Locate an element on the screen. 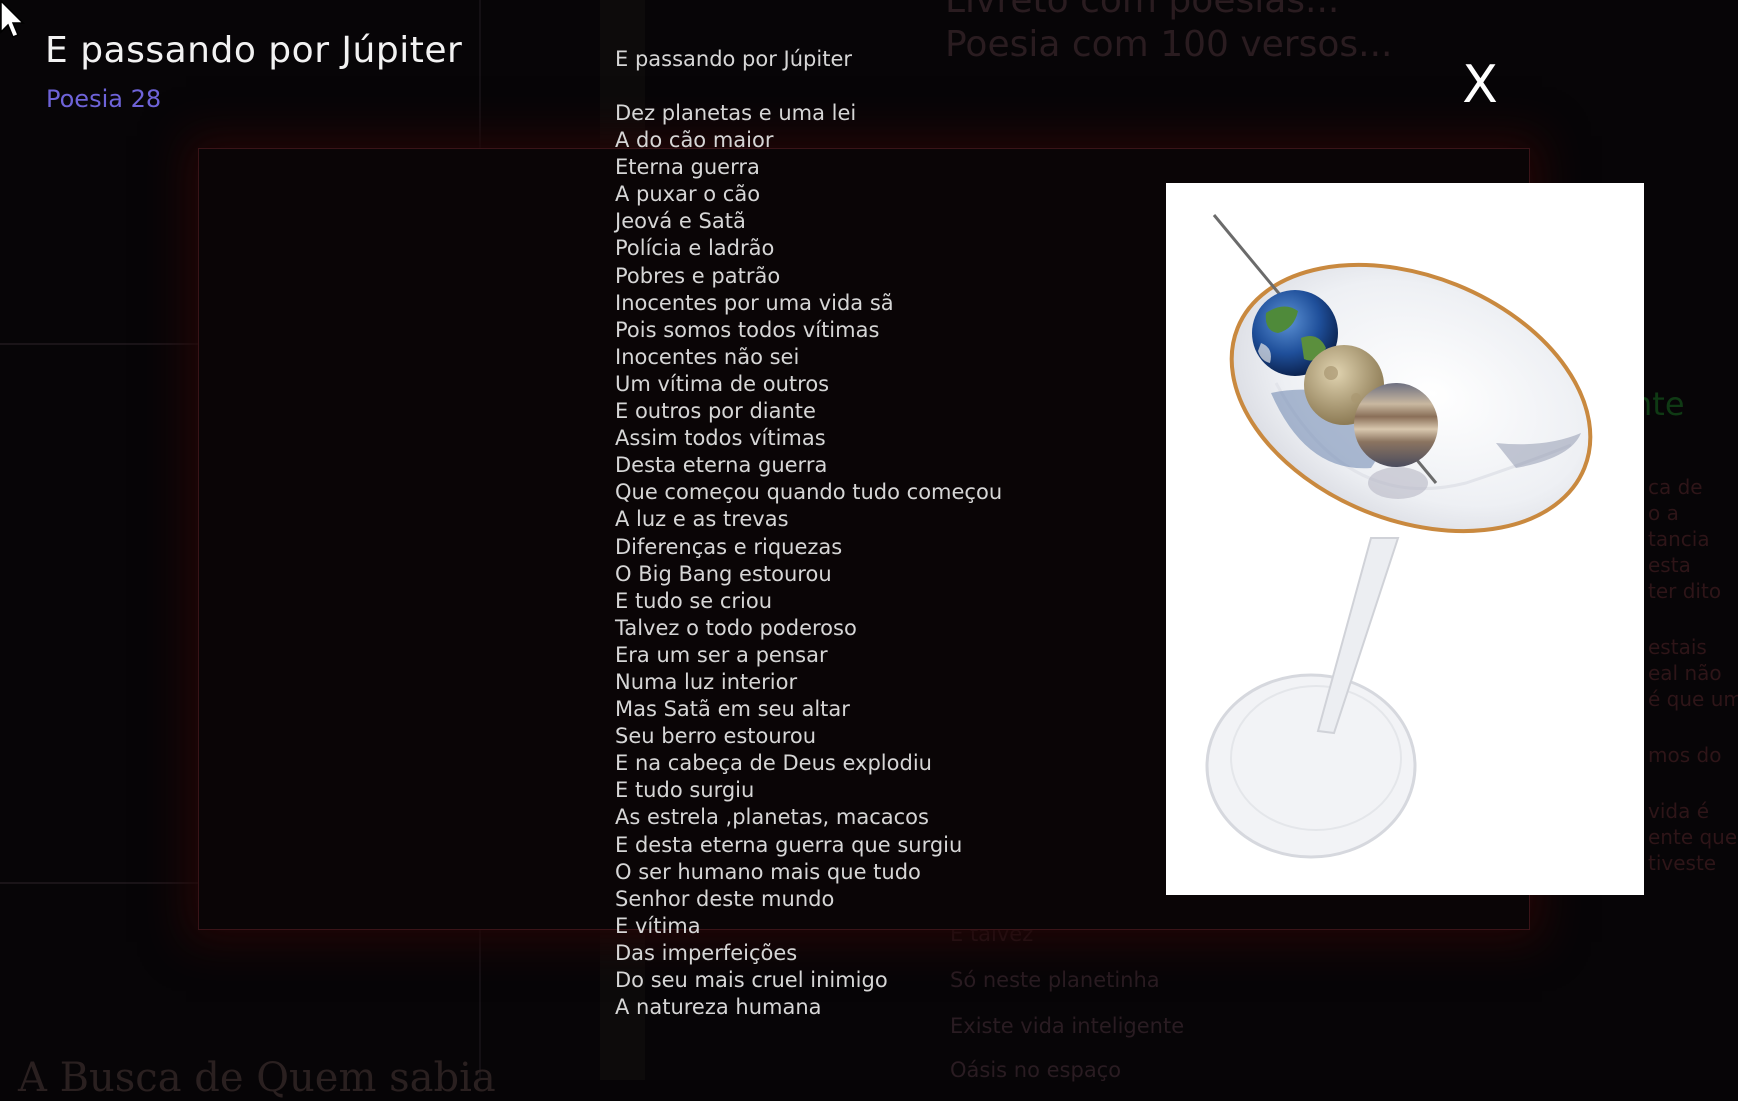  poem-line: Inocentes não sei is located at coordinates (707, 356).